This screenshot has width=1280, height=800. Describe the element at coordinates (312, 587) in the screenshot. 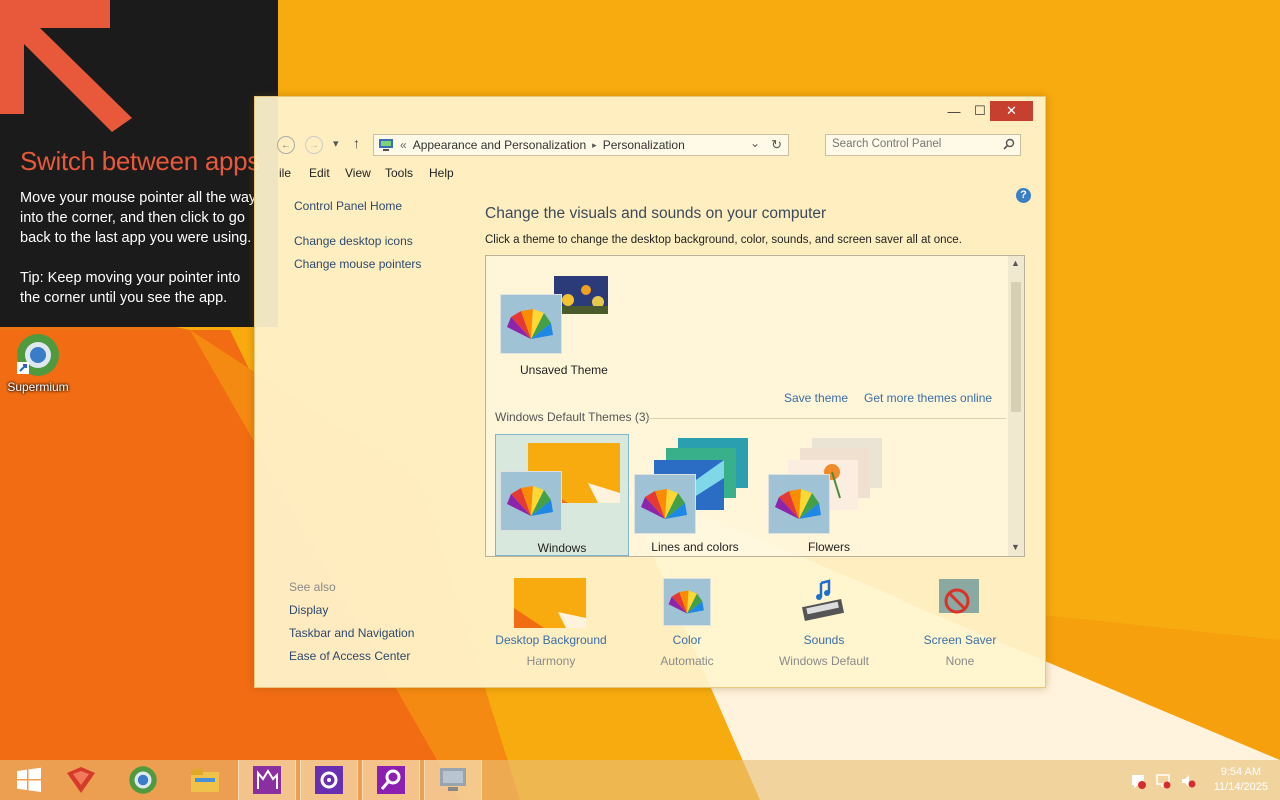

I see `see-also-heading: See also` at that location.